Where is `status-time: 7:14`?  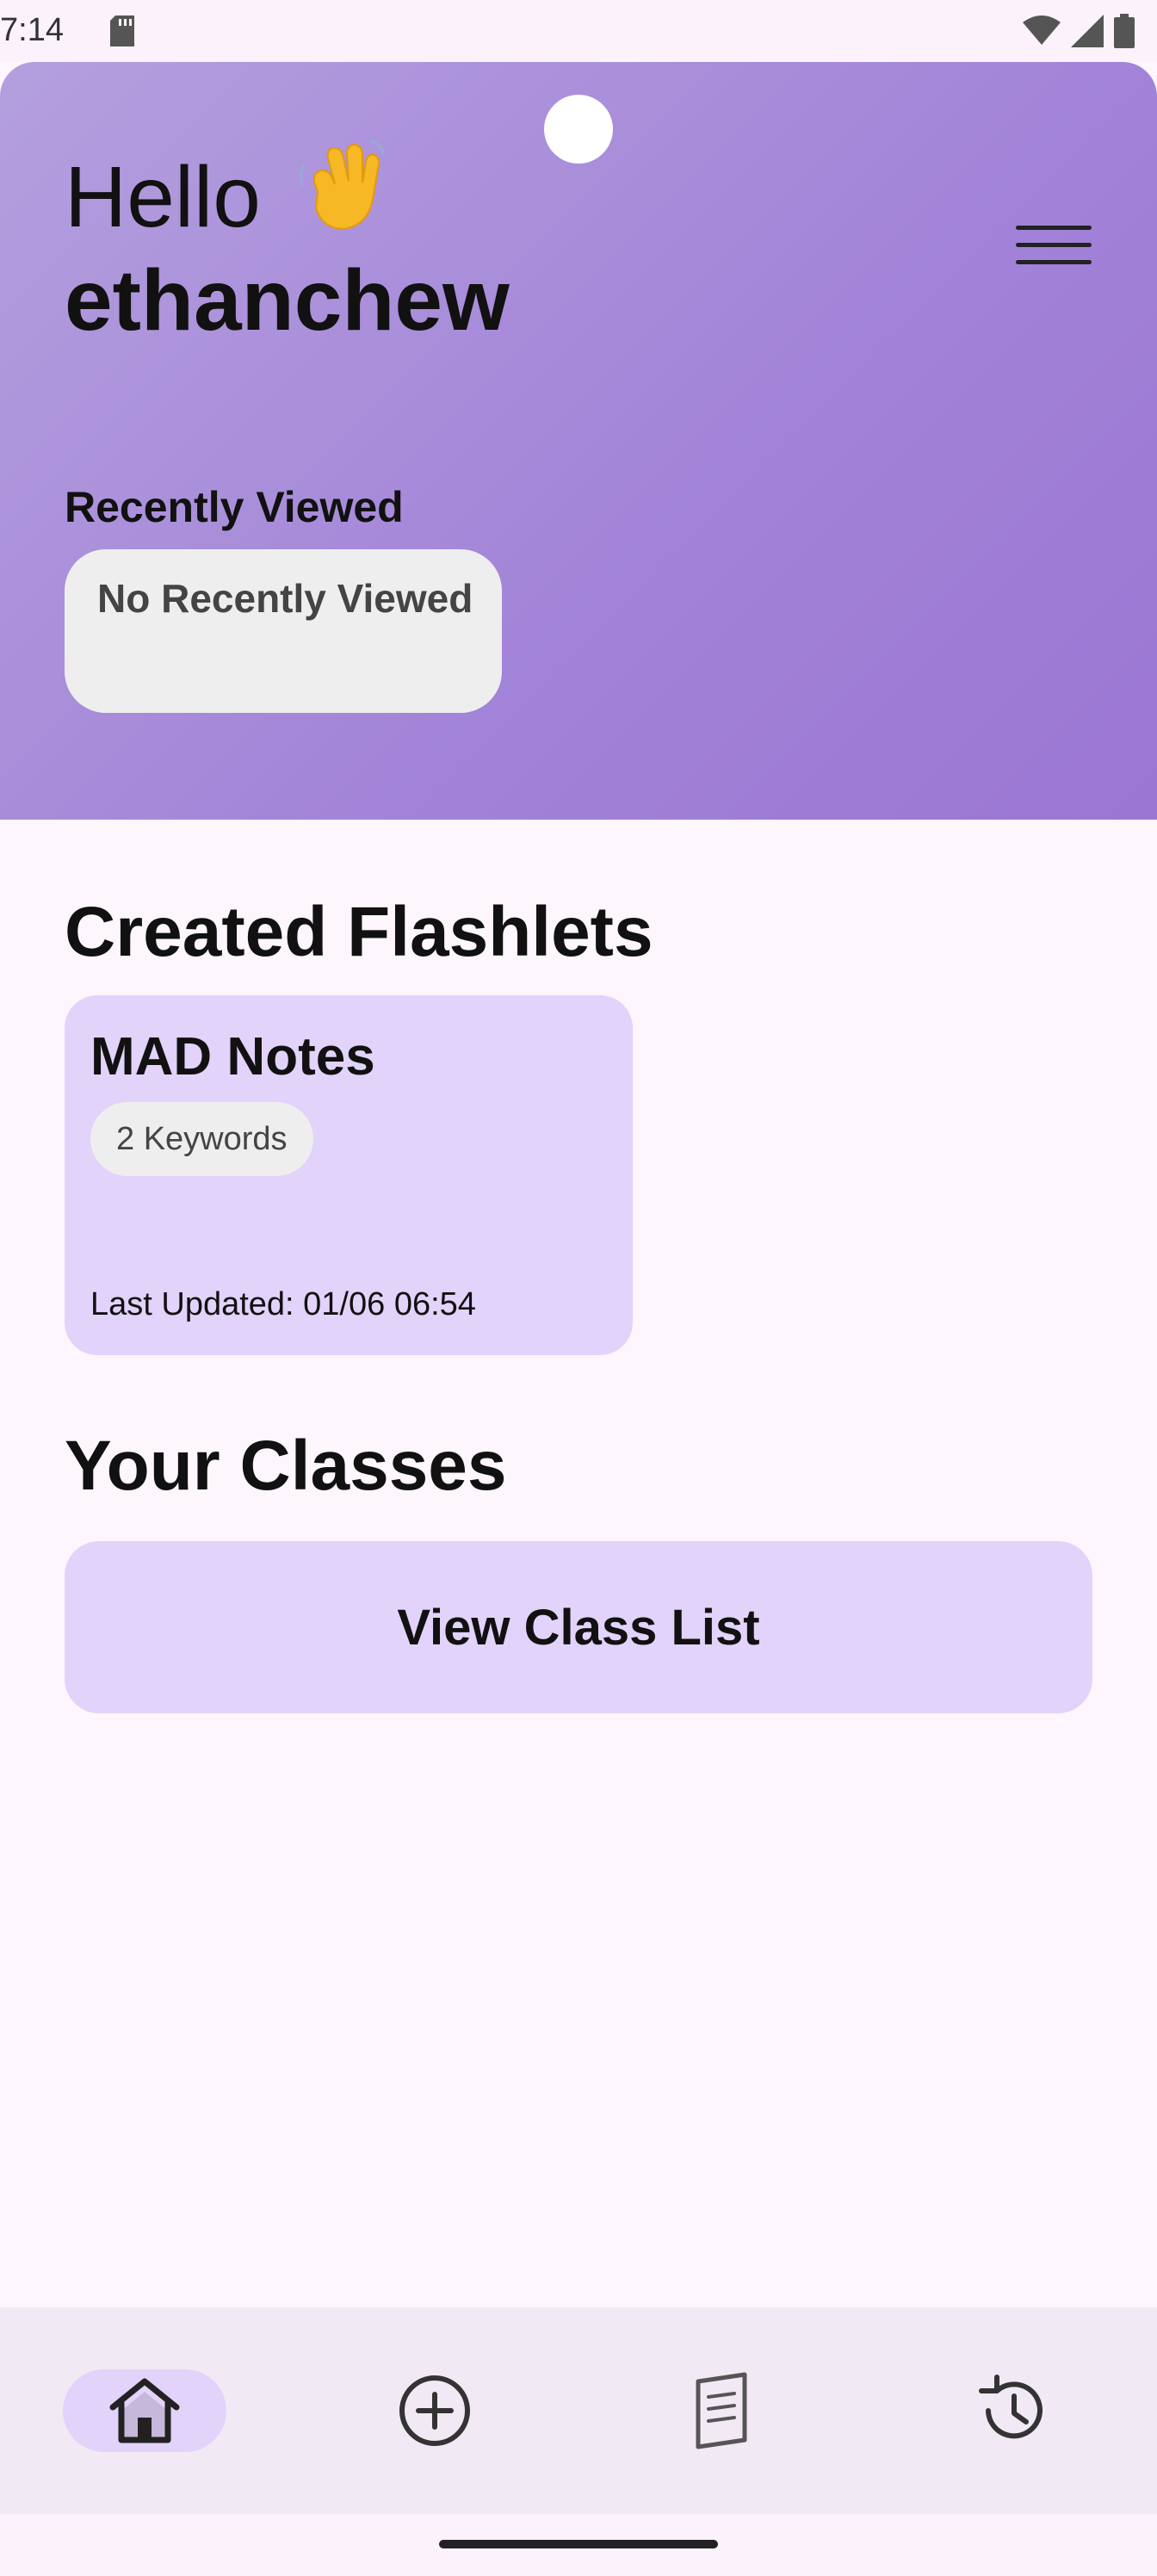 status-time: 7:14 is located at coordinates (32, 30).